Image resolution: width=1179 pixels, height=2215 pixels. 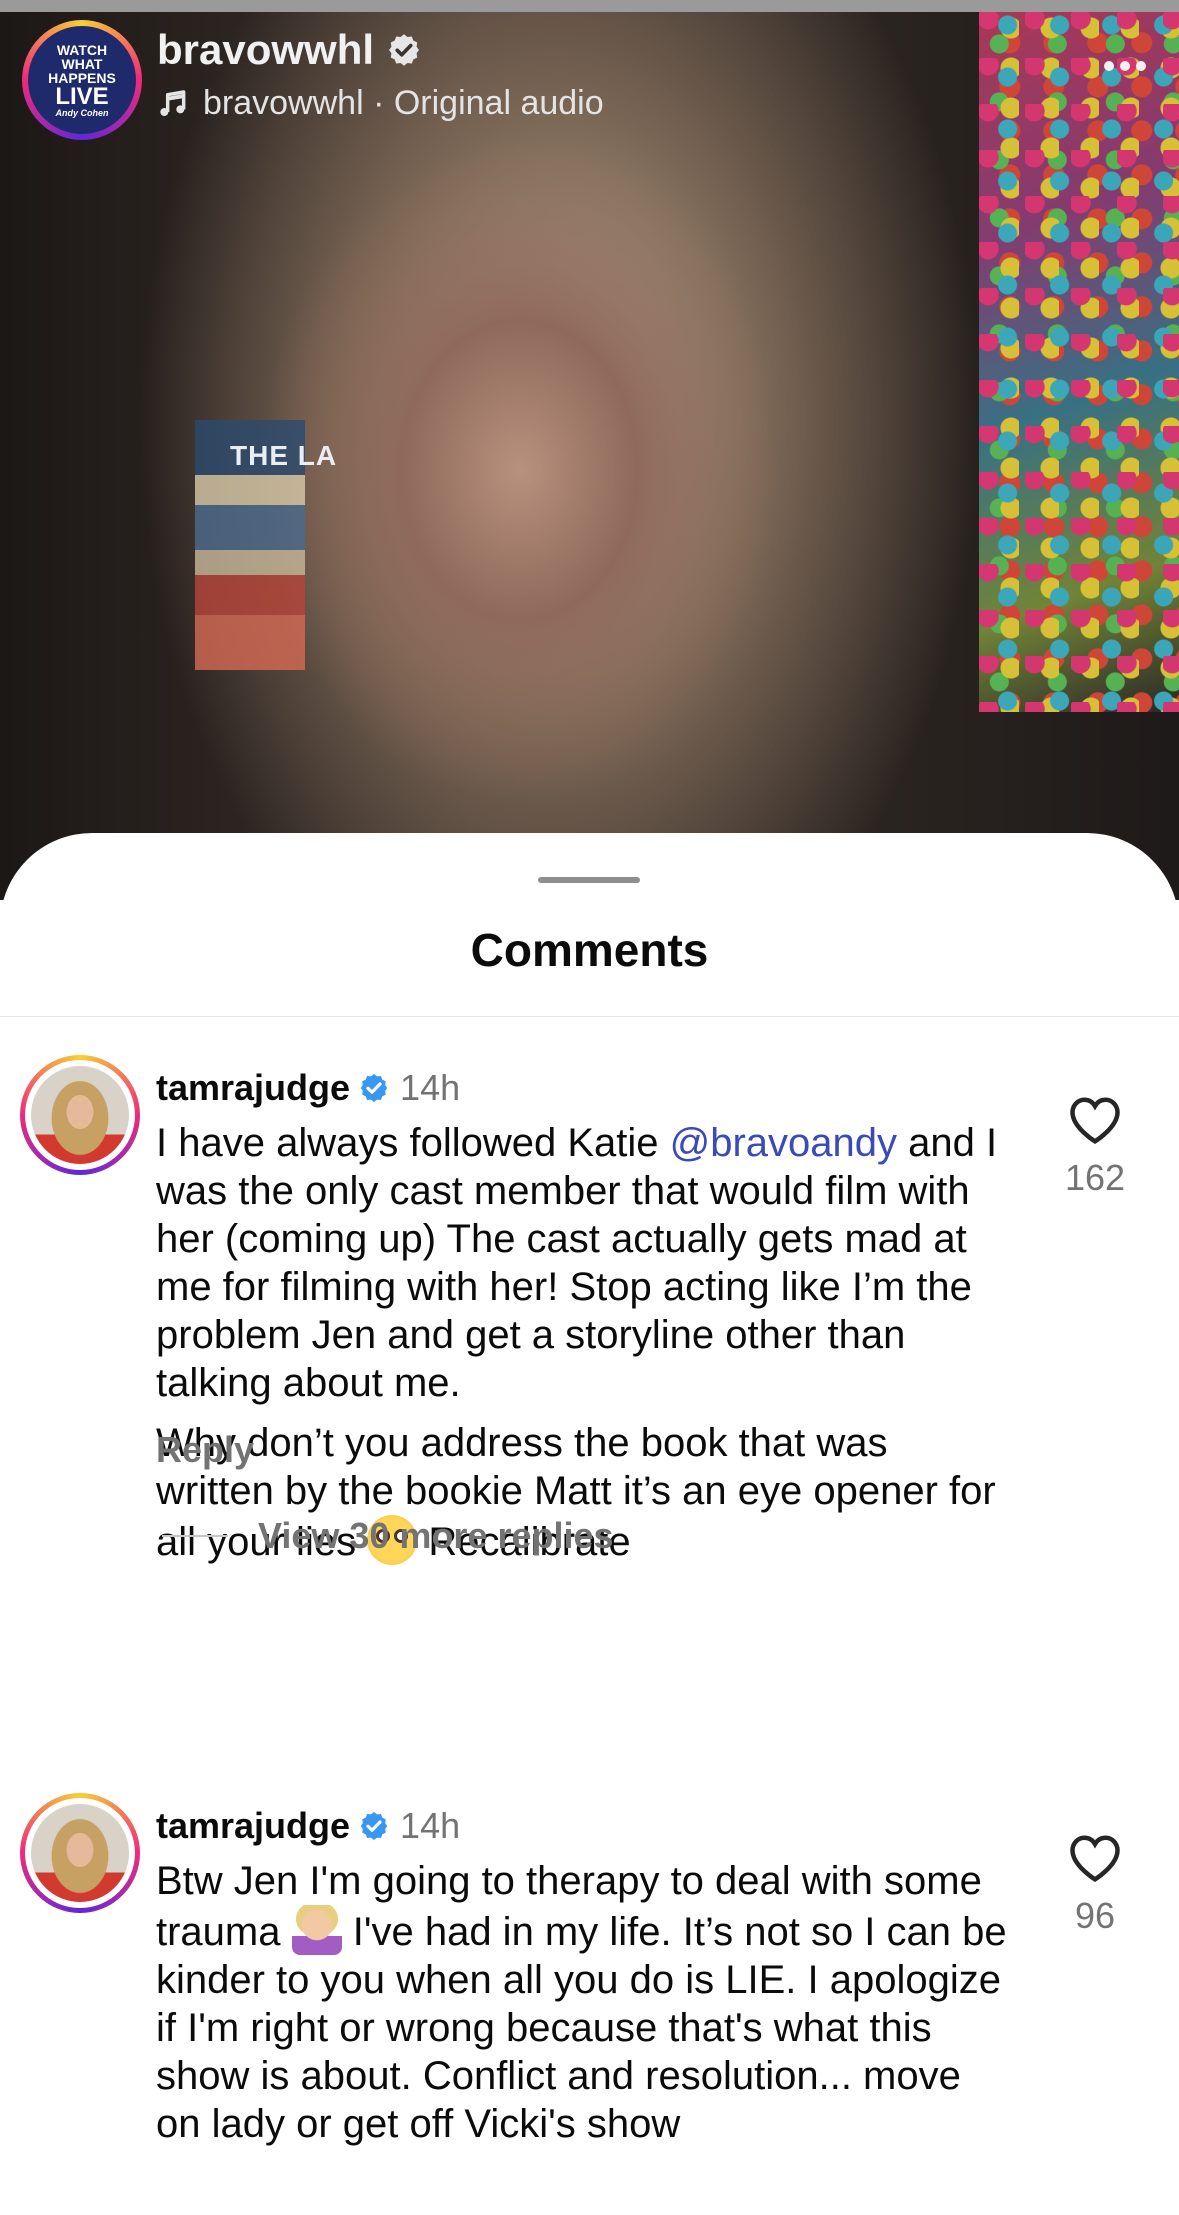 I want to click on original-audio-link: bravowwhl · Original audio, so click(x=380, y=103).